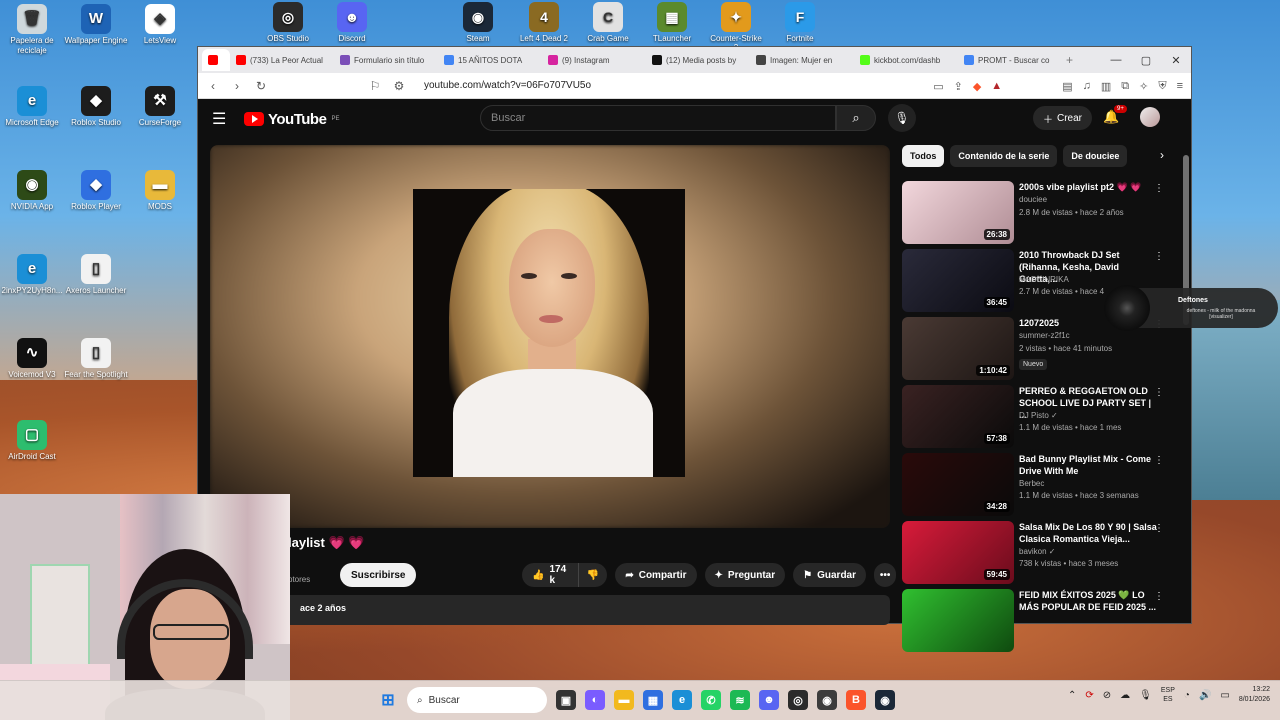 Image resolution: width=1280 pixels, height=720 pixels. Describe the element at coordinates (656, 575) in the screenshot. I see `share-button: ➦ Compartir` at that location.